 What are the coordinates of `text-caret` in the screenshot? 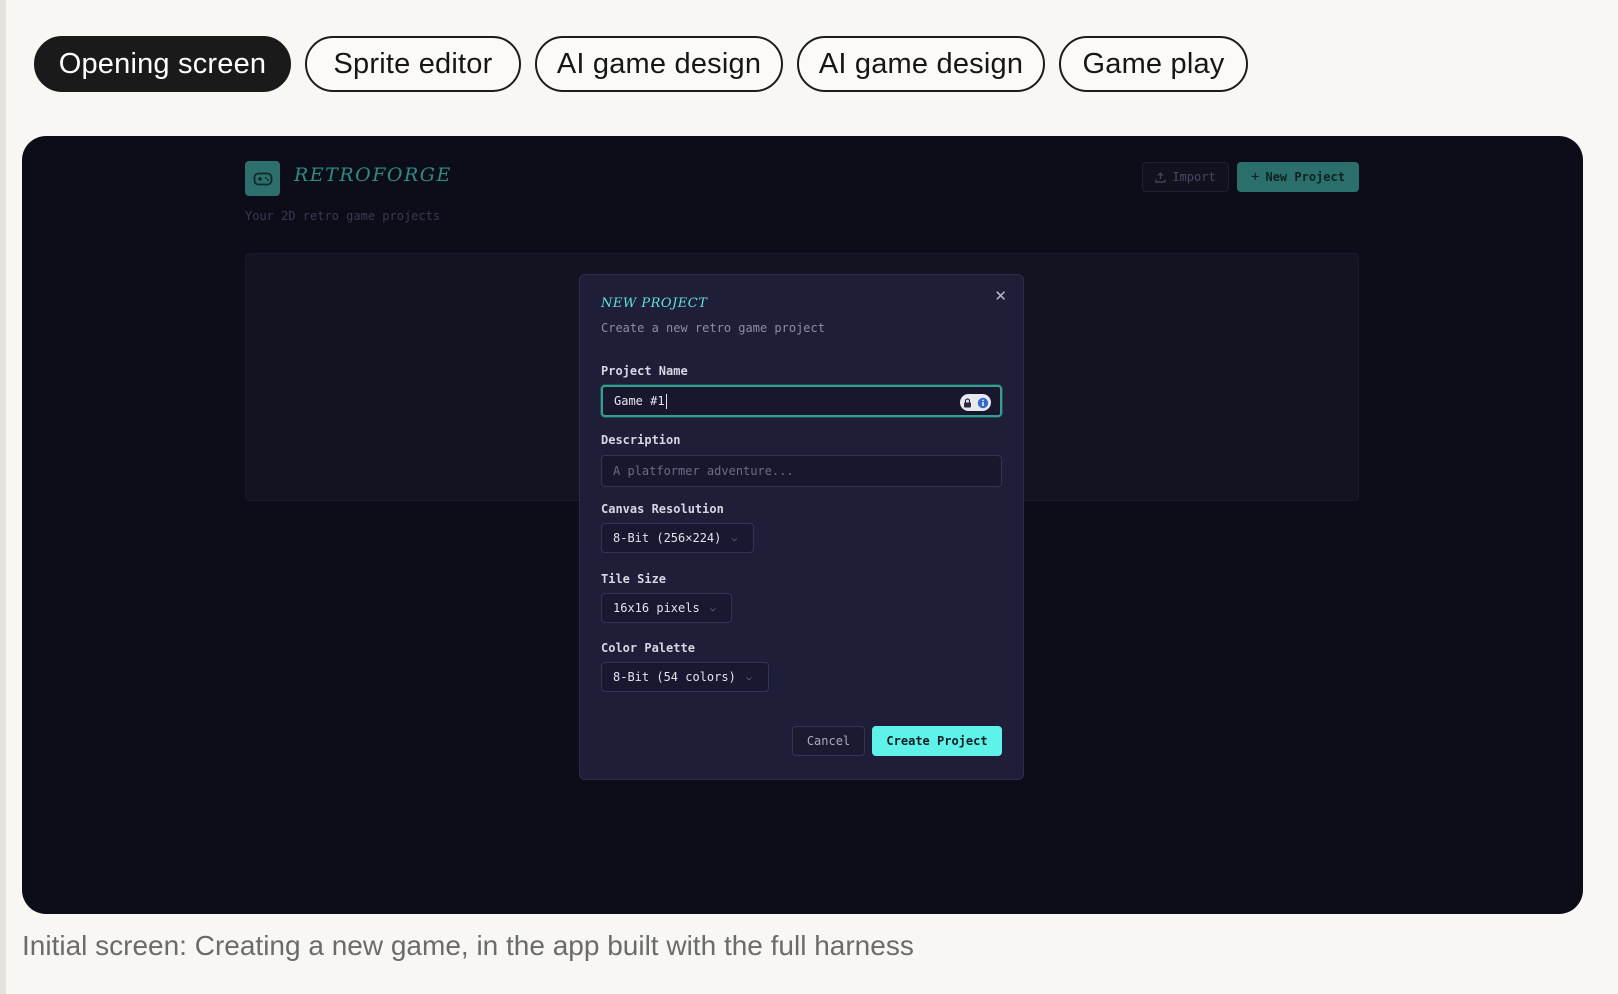 It's located at (666, 401).